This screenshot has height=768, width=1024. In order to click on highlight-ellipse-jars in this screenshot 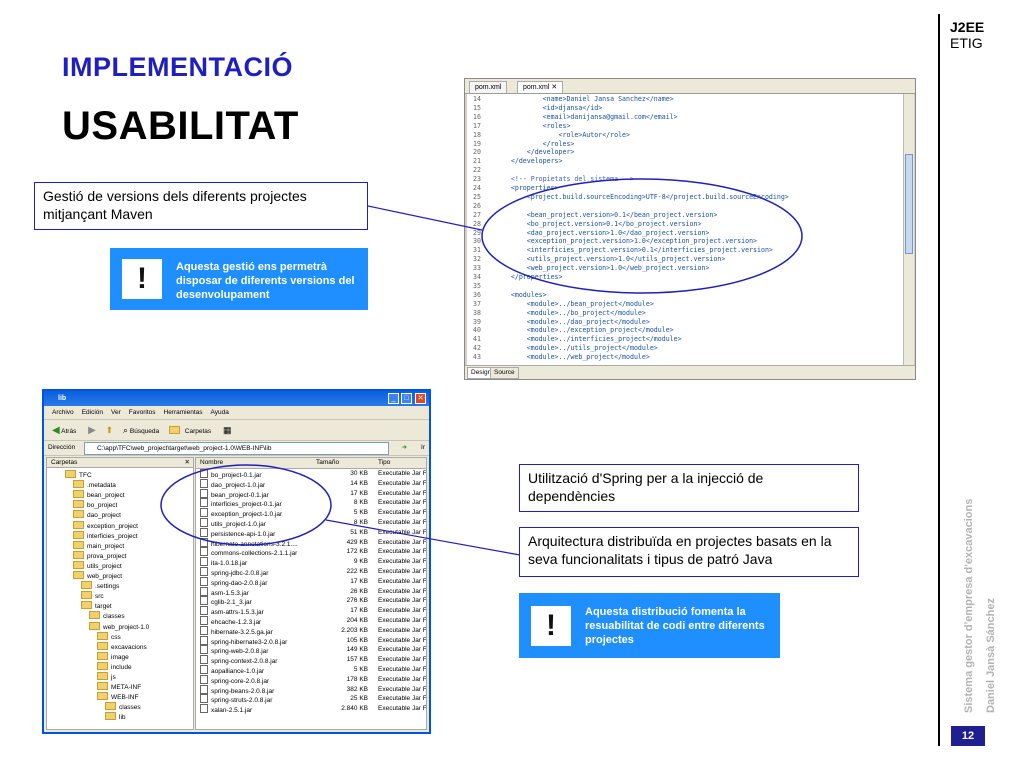, I will do `click(246, 505)`.